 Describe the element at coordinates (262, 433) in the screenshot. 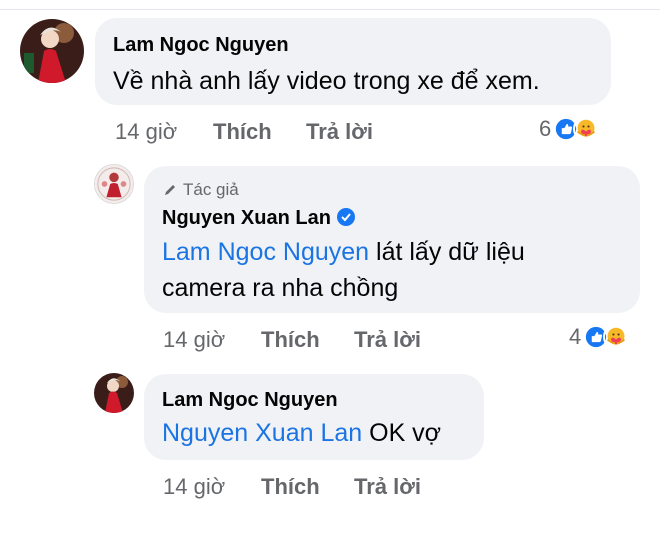

I see `mention-link: Nguyen Xuan Lan` at that location.